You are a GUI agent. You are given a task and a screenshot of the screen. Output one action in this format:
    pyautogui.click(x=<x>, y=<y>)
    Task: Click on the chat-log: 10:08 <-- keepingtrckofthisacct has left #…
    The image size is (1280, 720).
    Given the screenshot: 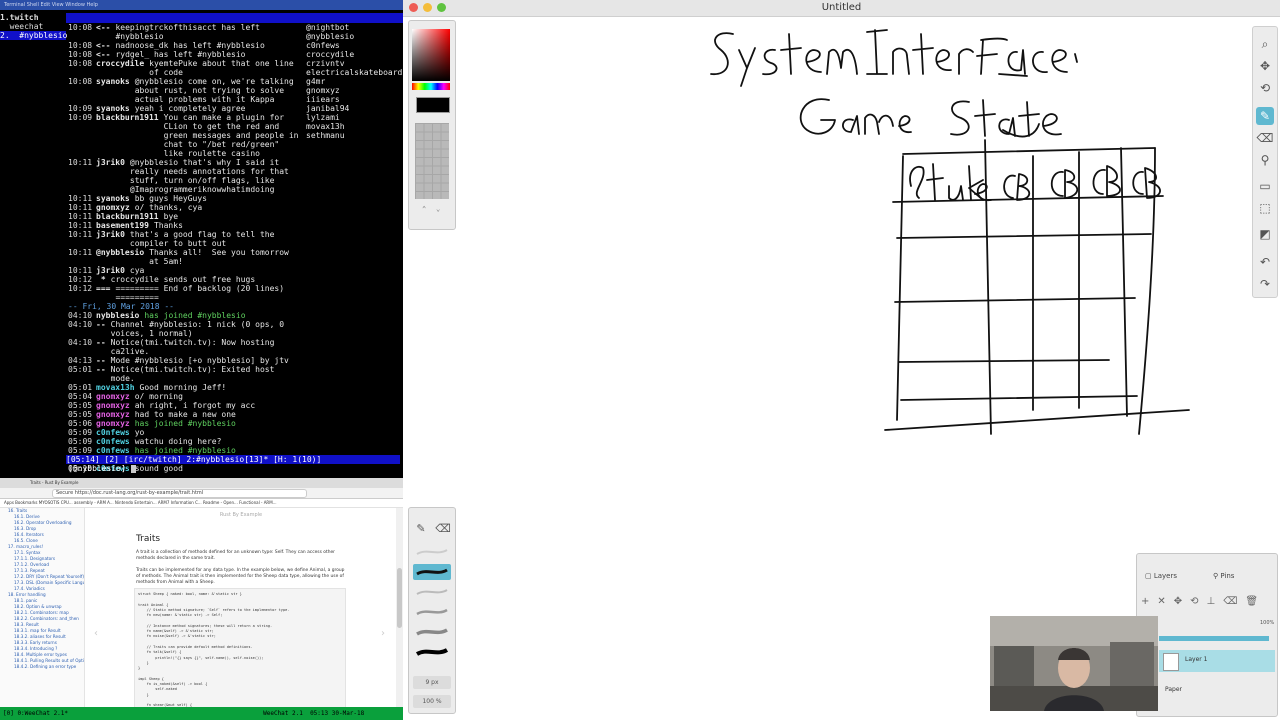 What is the action you would take?
    pyautogui.click(x=186, y=248)
    